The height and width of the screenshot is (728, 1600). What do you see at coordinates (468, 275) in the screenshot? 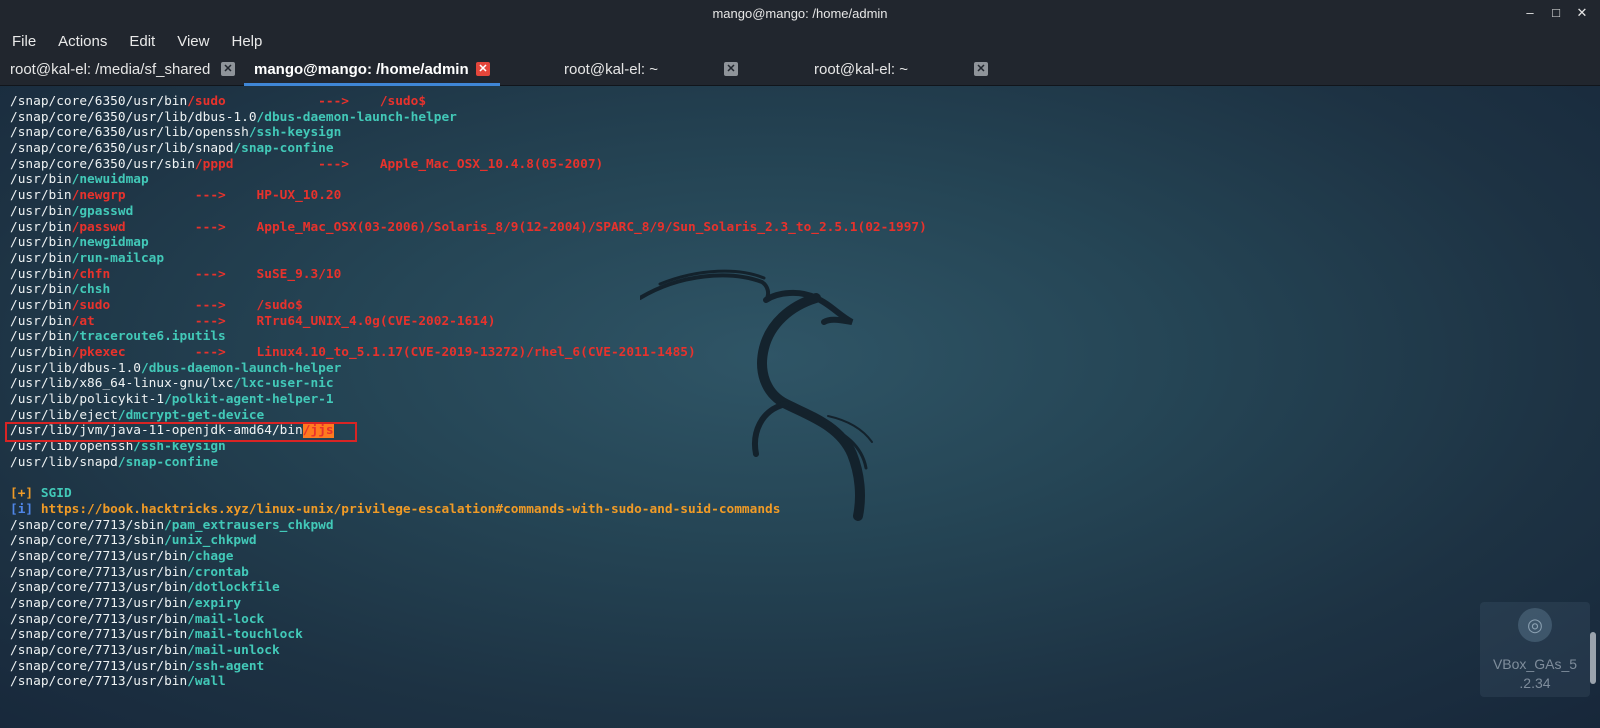
I see `terminal-line: /usr/bin/chfn ---> SuSE_9.3/10` at bounding box center [468, 275].